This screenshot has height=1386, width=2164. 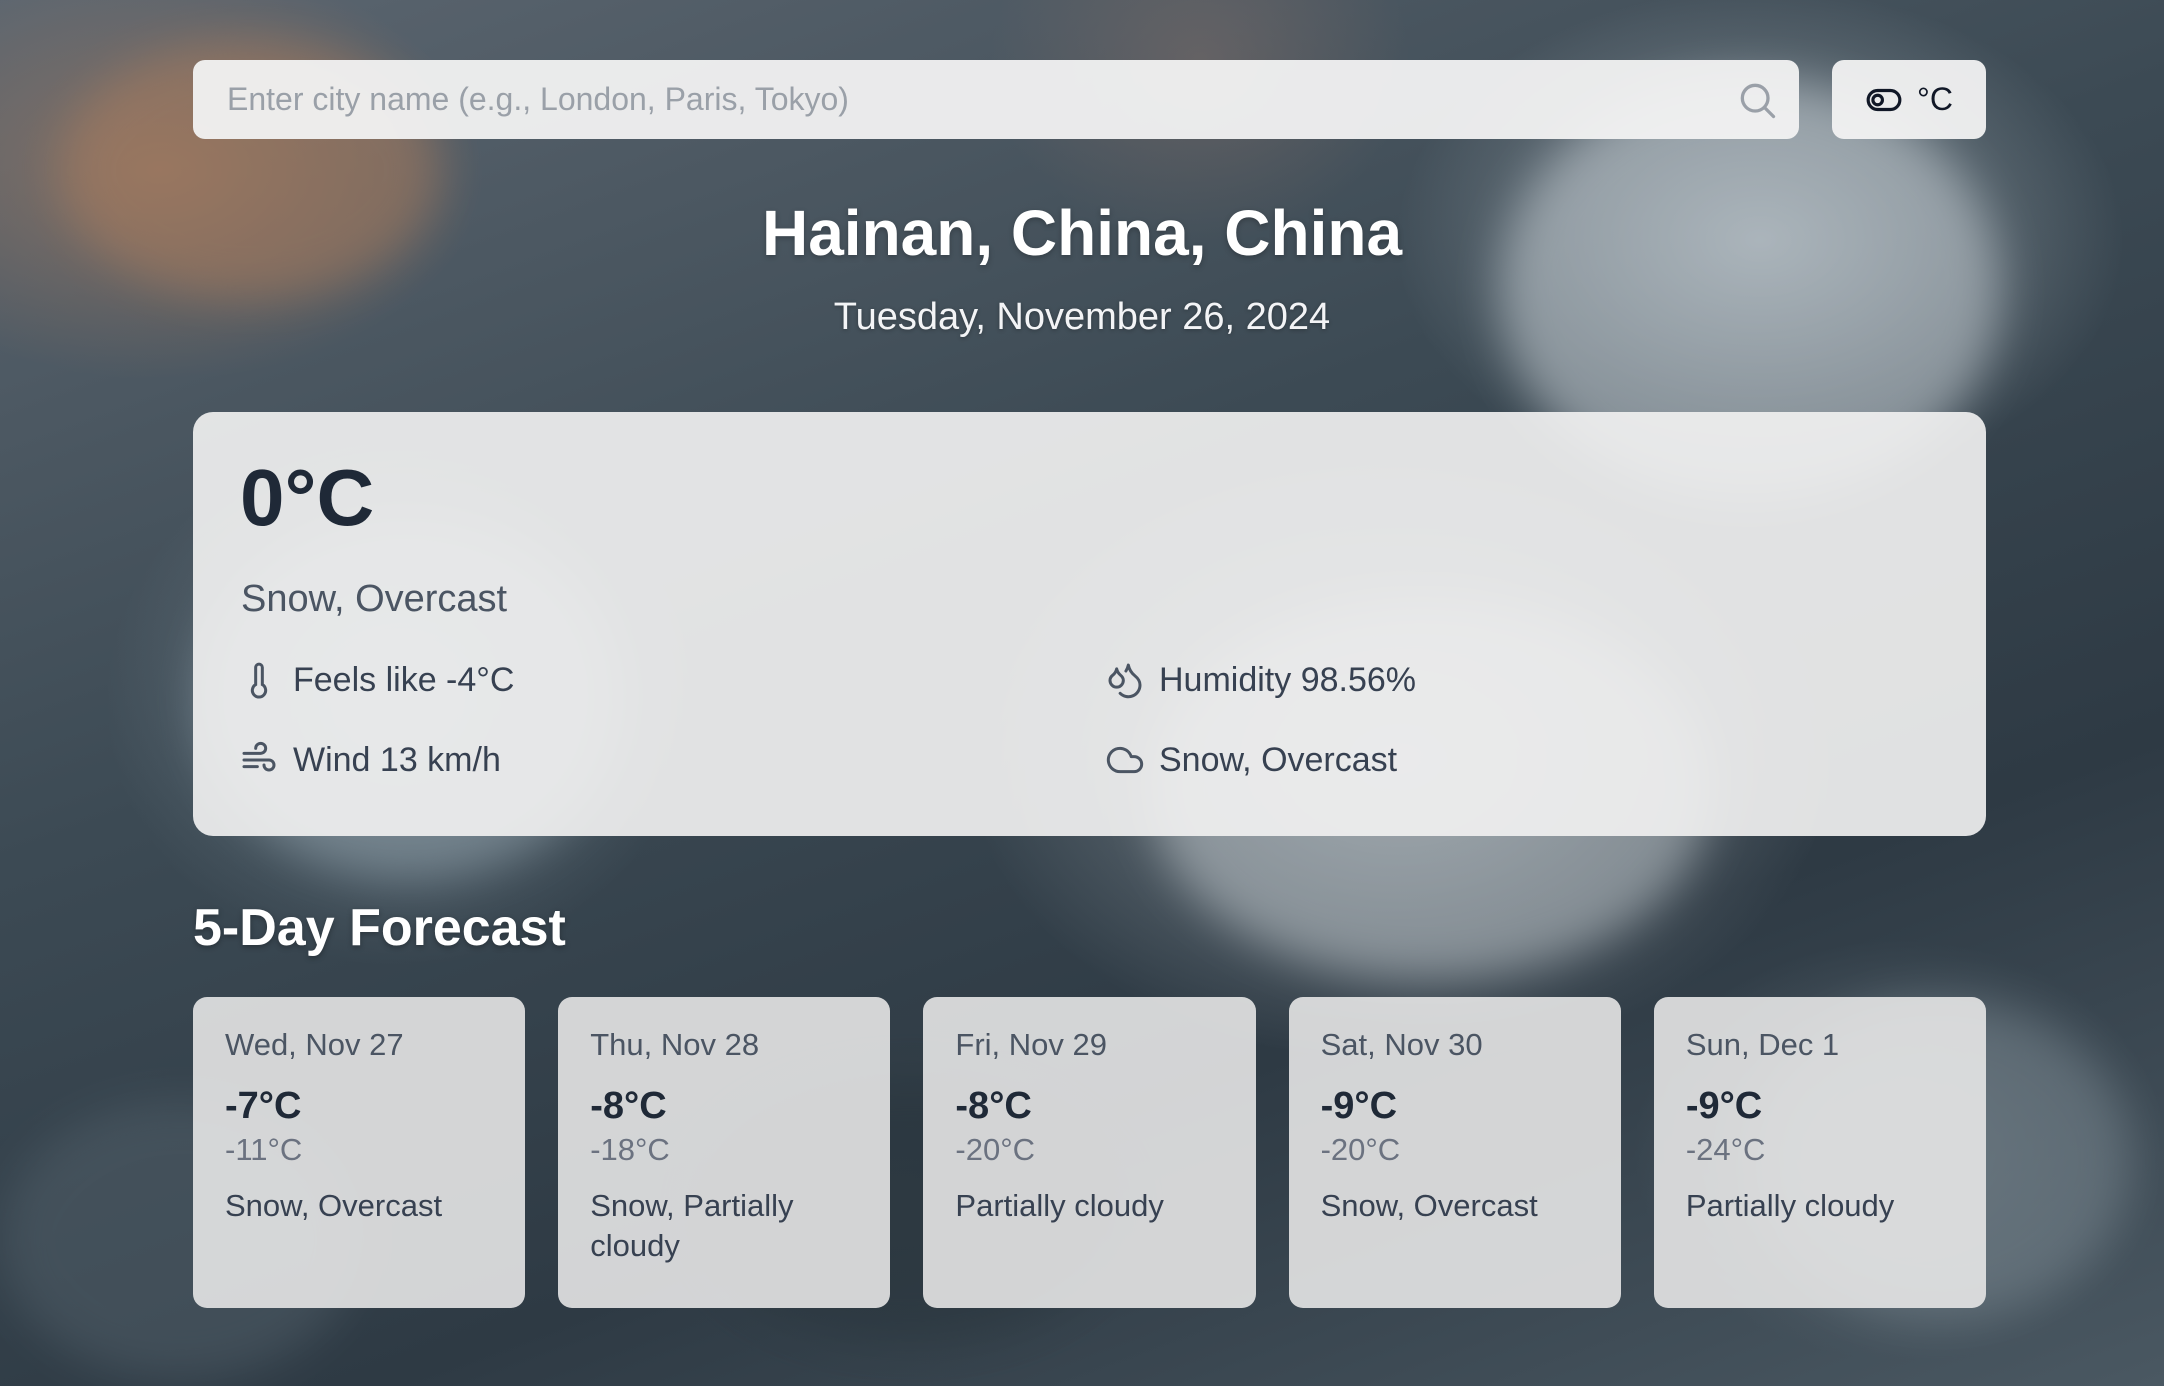 What do you see at coordinates (1082, 317) in the screenshot?
I see `current-date: Tuesday, November 26, 2024` at bounding box center [1082, 317].